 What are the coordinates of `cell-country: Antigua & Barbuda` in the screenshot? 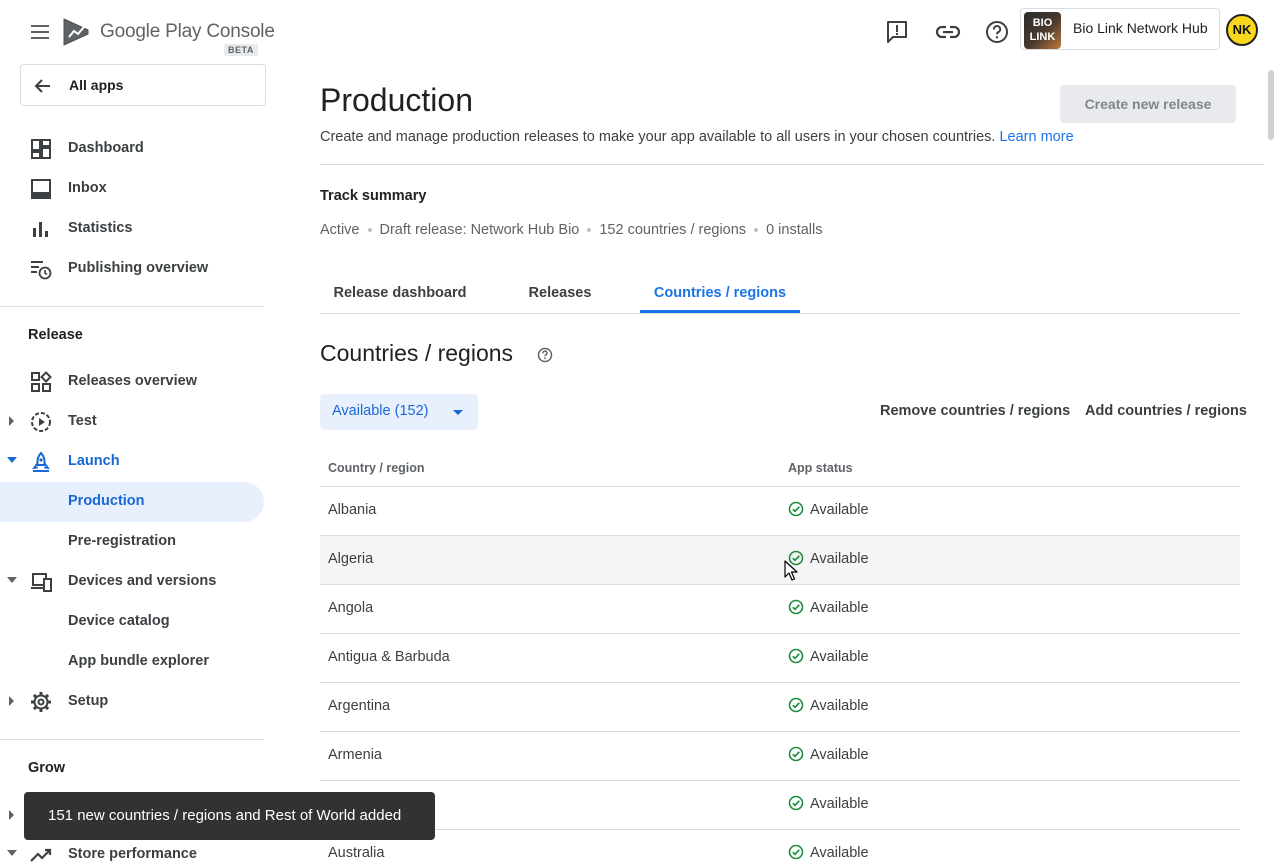 It's located at (389, 657).